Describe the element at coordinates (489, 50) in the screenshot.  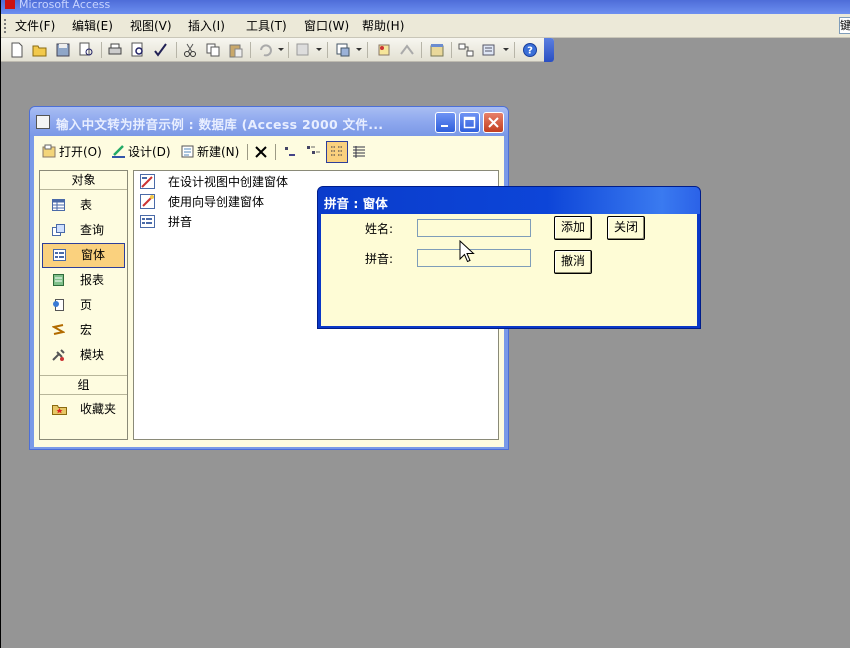
I see `new-object-icon` at that location.